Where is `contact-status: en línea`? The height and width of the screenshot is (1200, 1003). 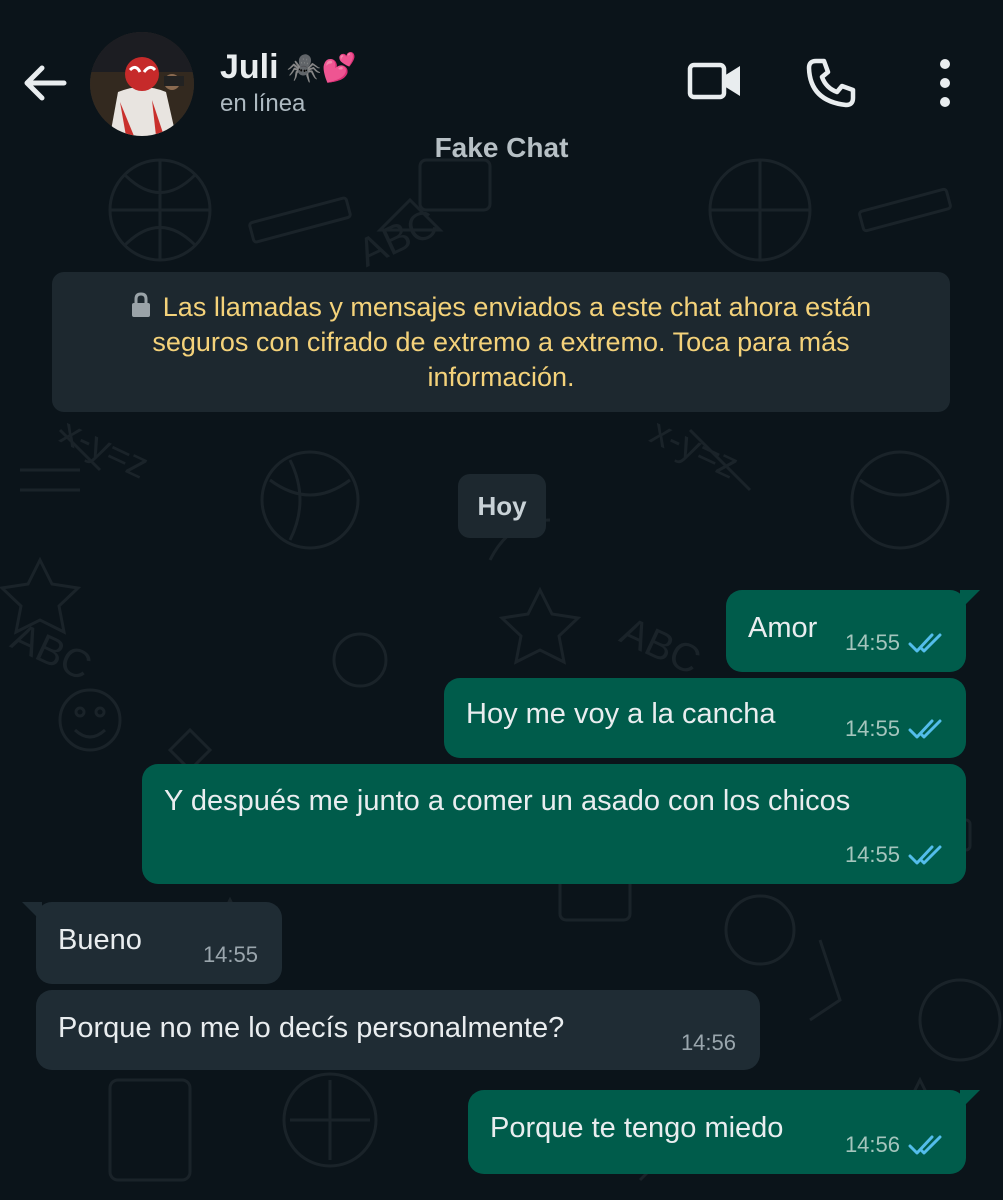
contact-status: en línea is located at coordinates (263, 103).